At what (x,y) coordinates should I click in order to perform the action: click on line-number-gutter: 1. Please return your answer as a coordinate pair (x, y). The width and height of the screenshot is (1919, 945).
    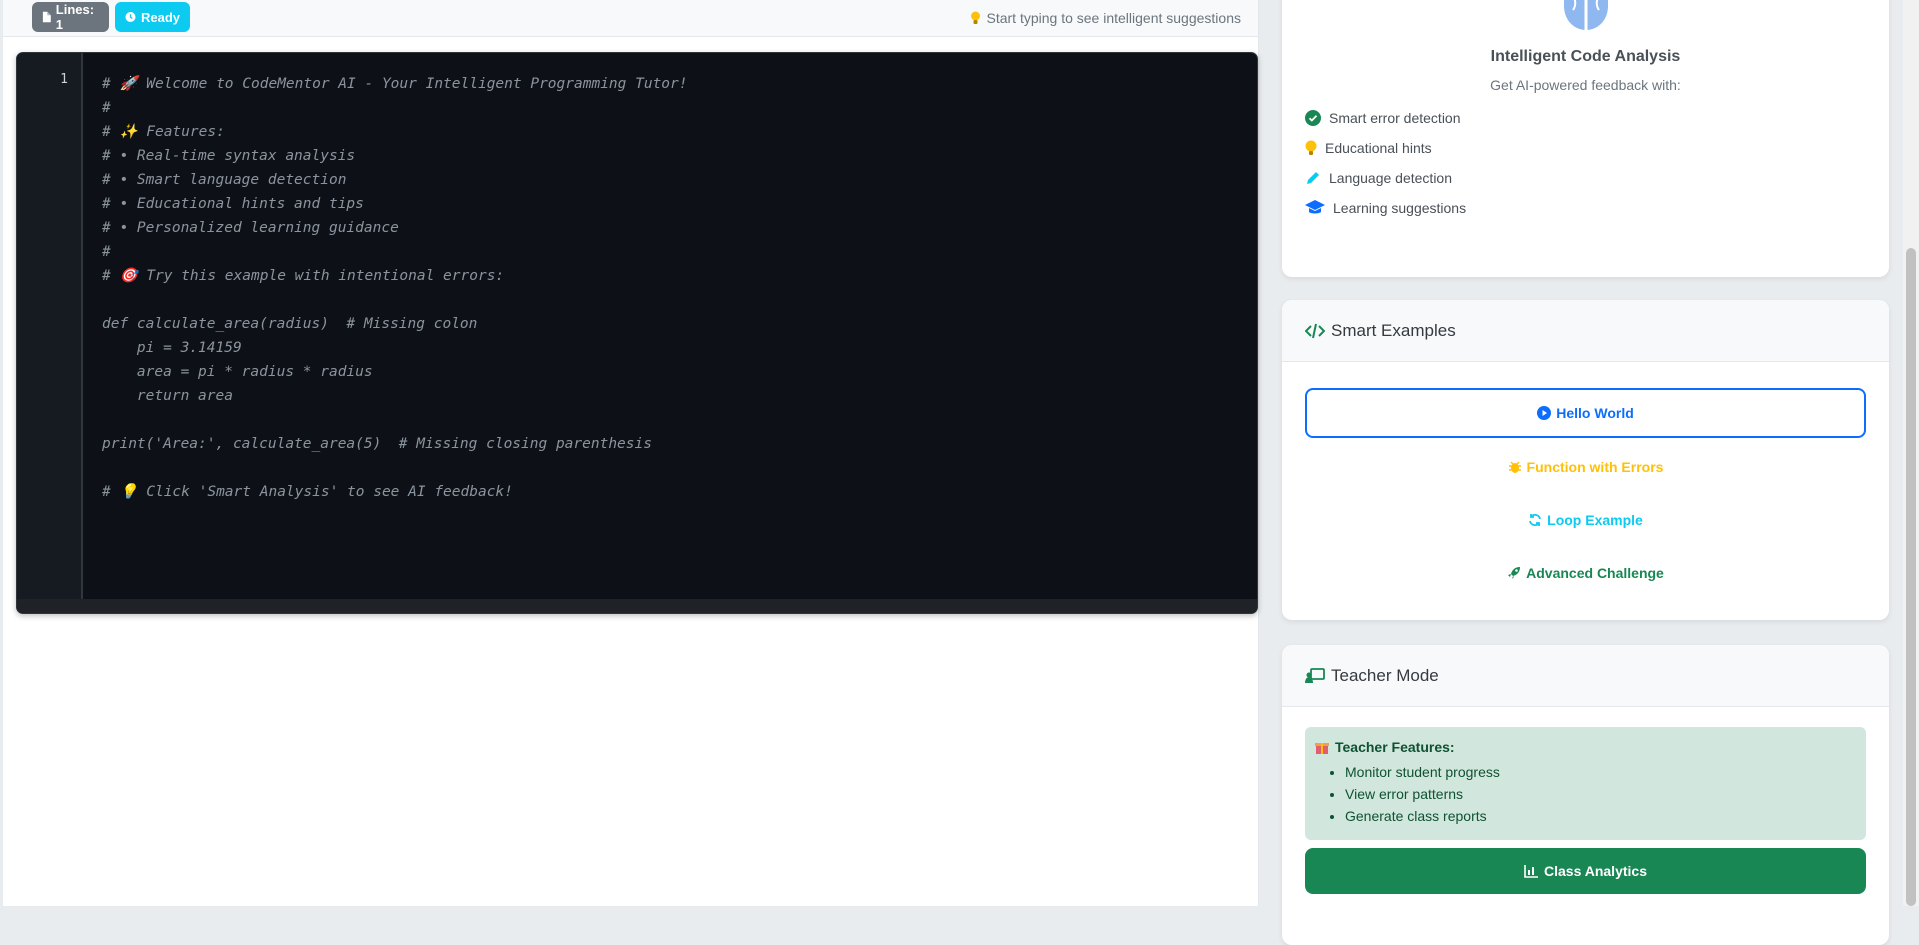
    Looking at the image, I should click on (50, 326).